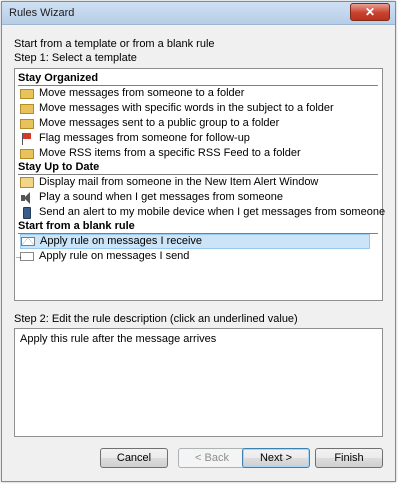 This screenshot has height=484, width=399. Describe the element at coordinates (114, 256) in the screenshot. I see `template-item-label: Apply rule on messages I send` at that location.